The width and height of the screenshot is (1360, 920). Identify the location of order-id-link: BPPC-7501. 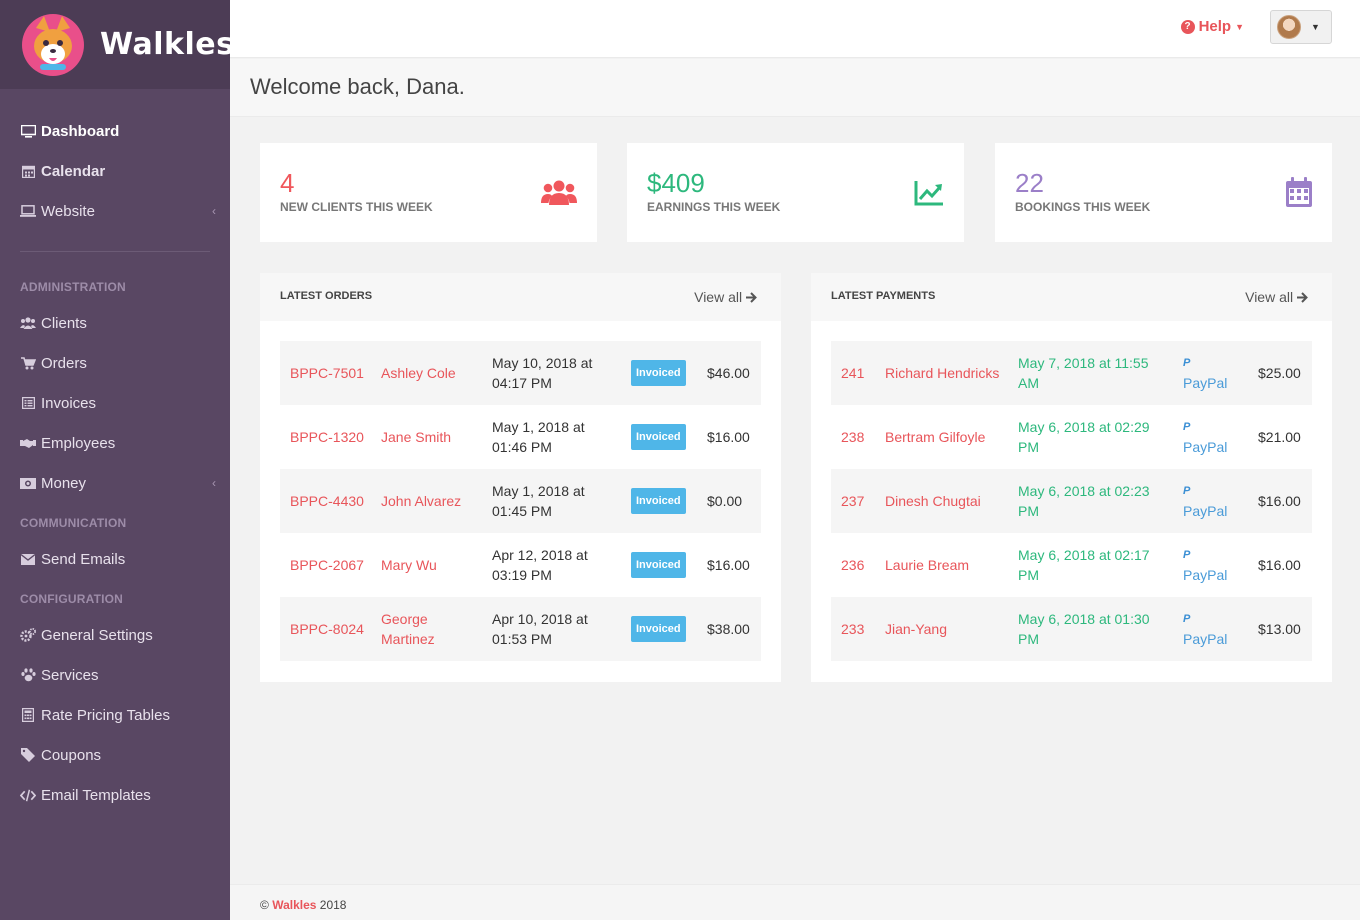
(327, 373).